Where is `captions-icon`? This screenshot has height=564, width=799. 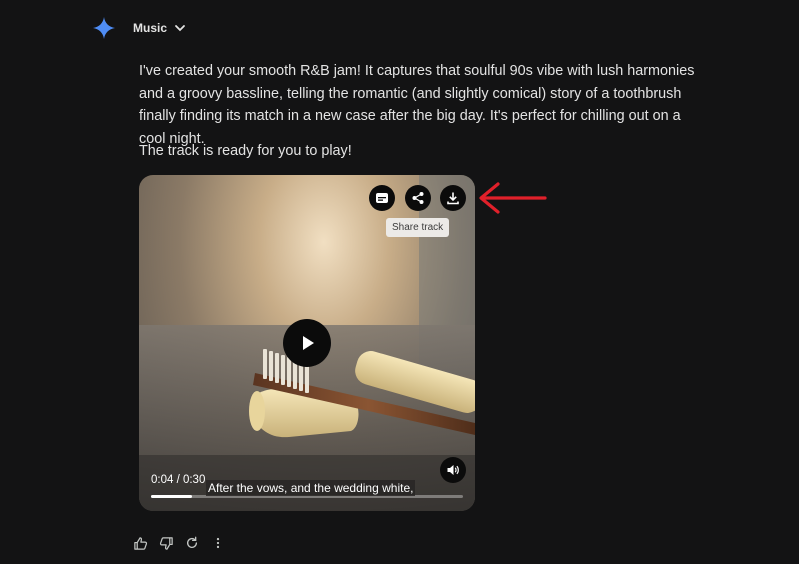 captions-icon is located at coordinates (382, 198).